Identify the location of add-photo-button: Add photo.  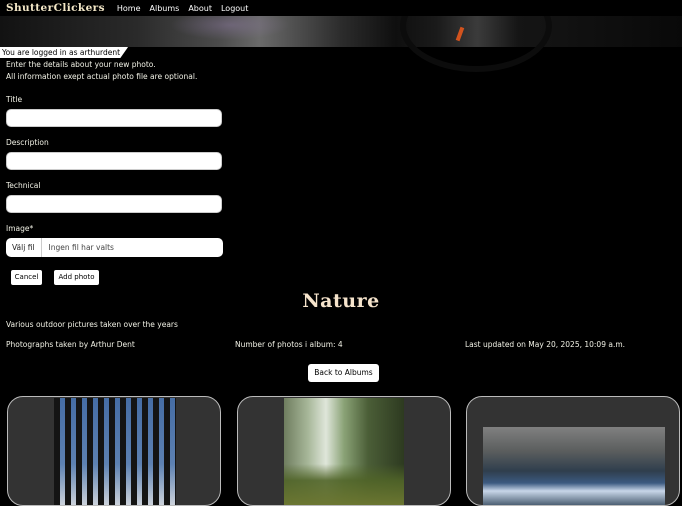
(76, 277).